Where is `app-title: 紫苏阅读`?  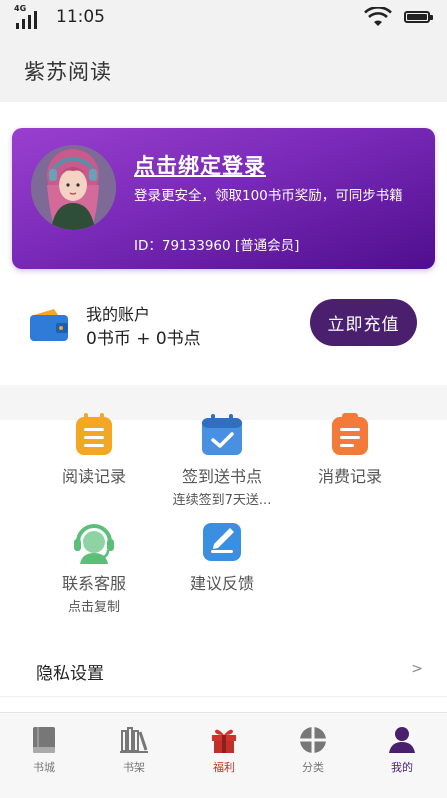 app-title: 紫苏阅读 is located at coordinates (68, 72).